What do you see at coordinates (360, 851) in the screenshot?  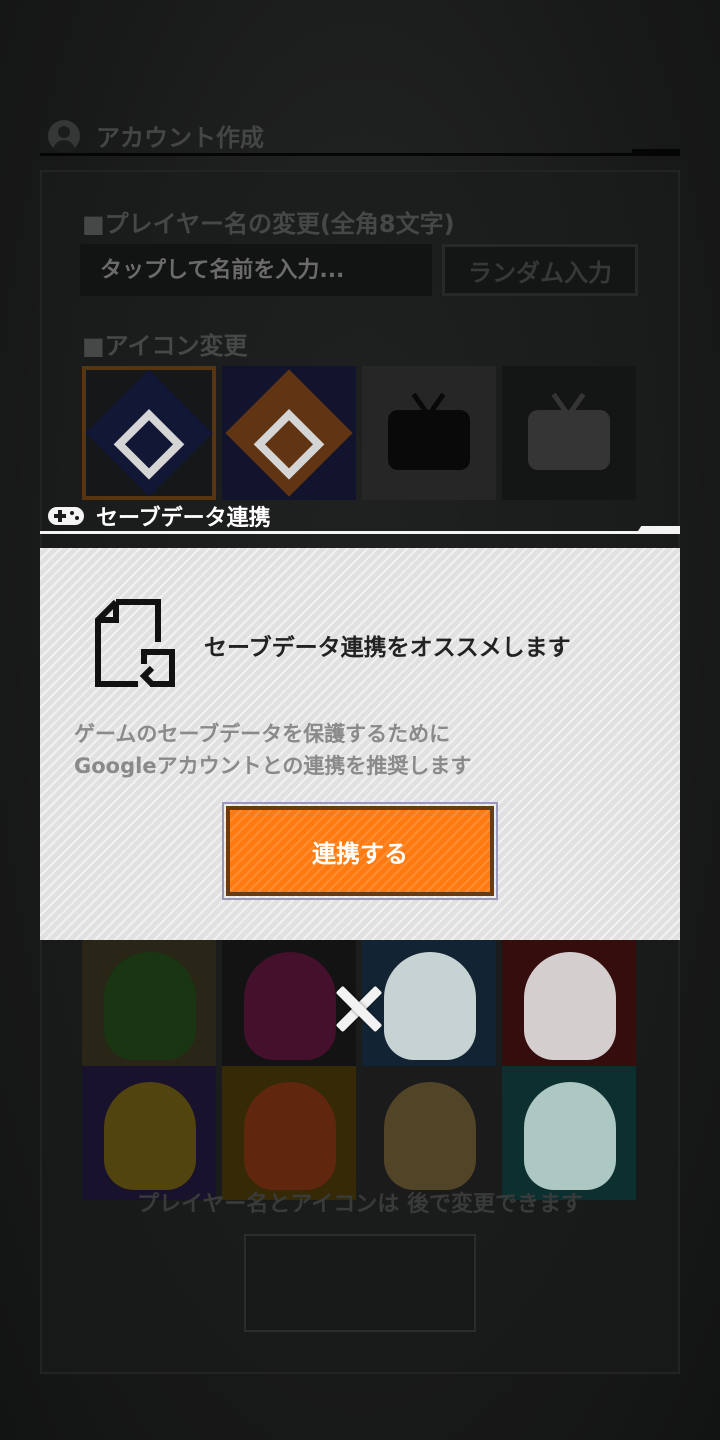 I see `link-account-button: 連携する` at bounding box center [360, 851].